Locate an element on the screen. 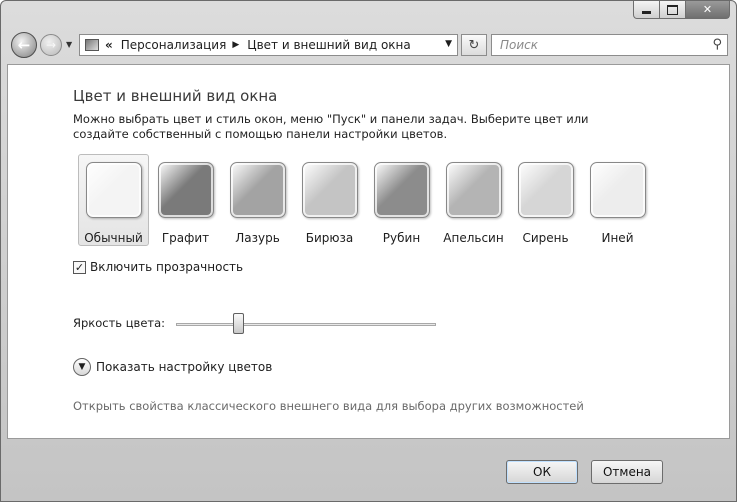 The width and height of the screenshot is (737, 502). color-swatch-label: Апельсин is located at coordinates (473, 238).